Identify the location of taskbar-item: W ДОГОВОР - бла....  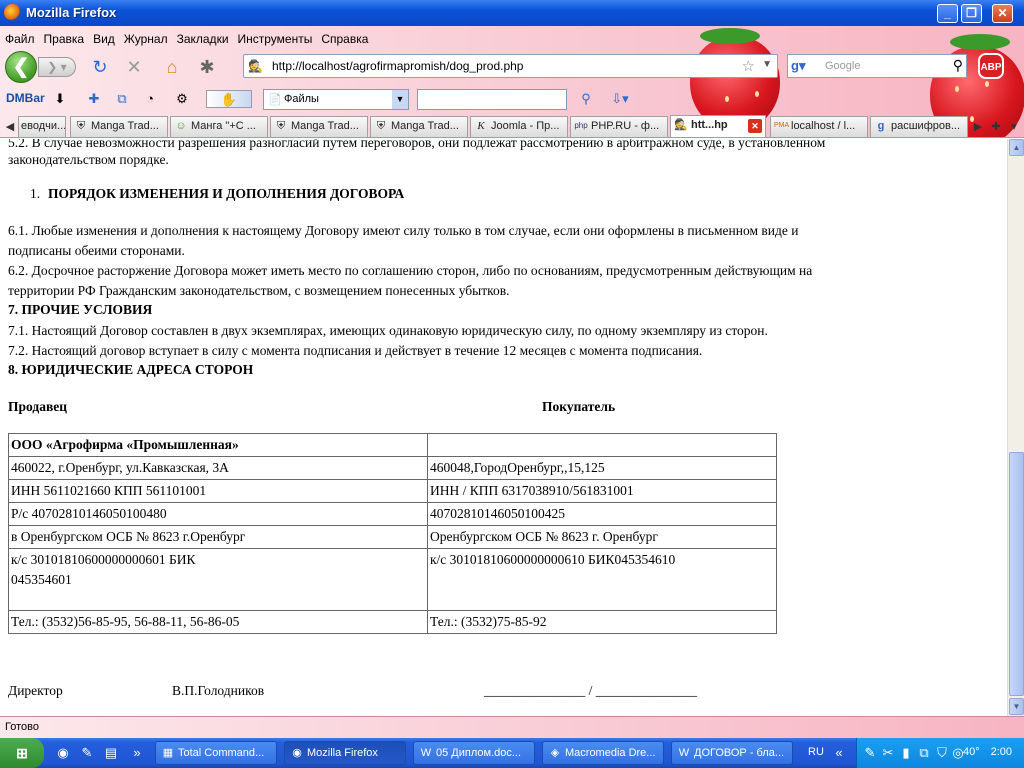
(732, 753).